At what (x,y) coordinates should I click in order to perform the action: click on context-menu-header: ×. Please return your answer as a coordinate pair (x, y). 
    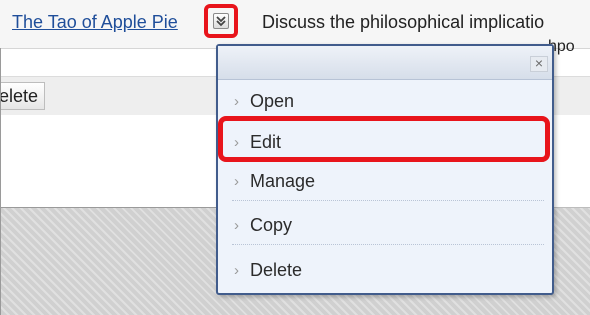
    Looking at the image, I should click on (385, 63).